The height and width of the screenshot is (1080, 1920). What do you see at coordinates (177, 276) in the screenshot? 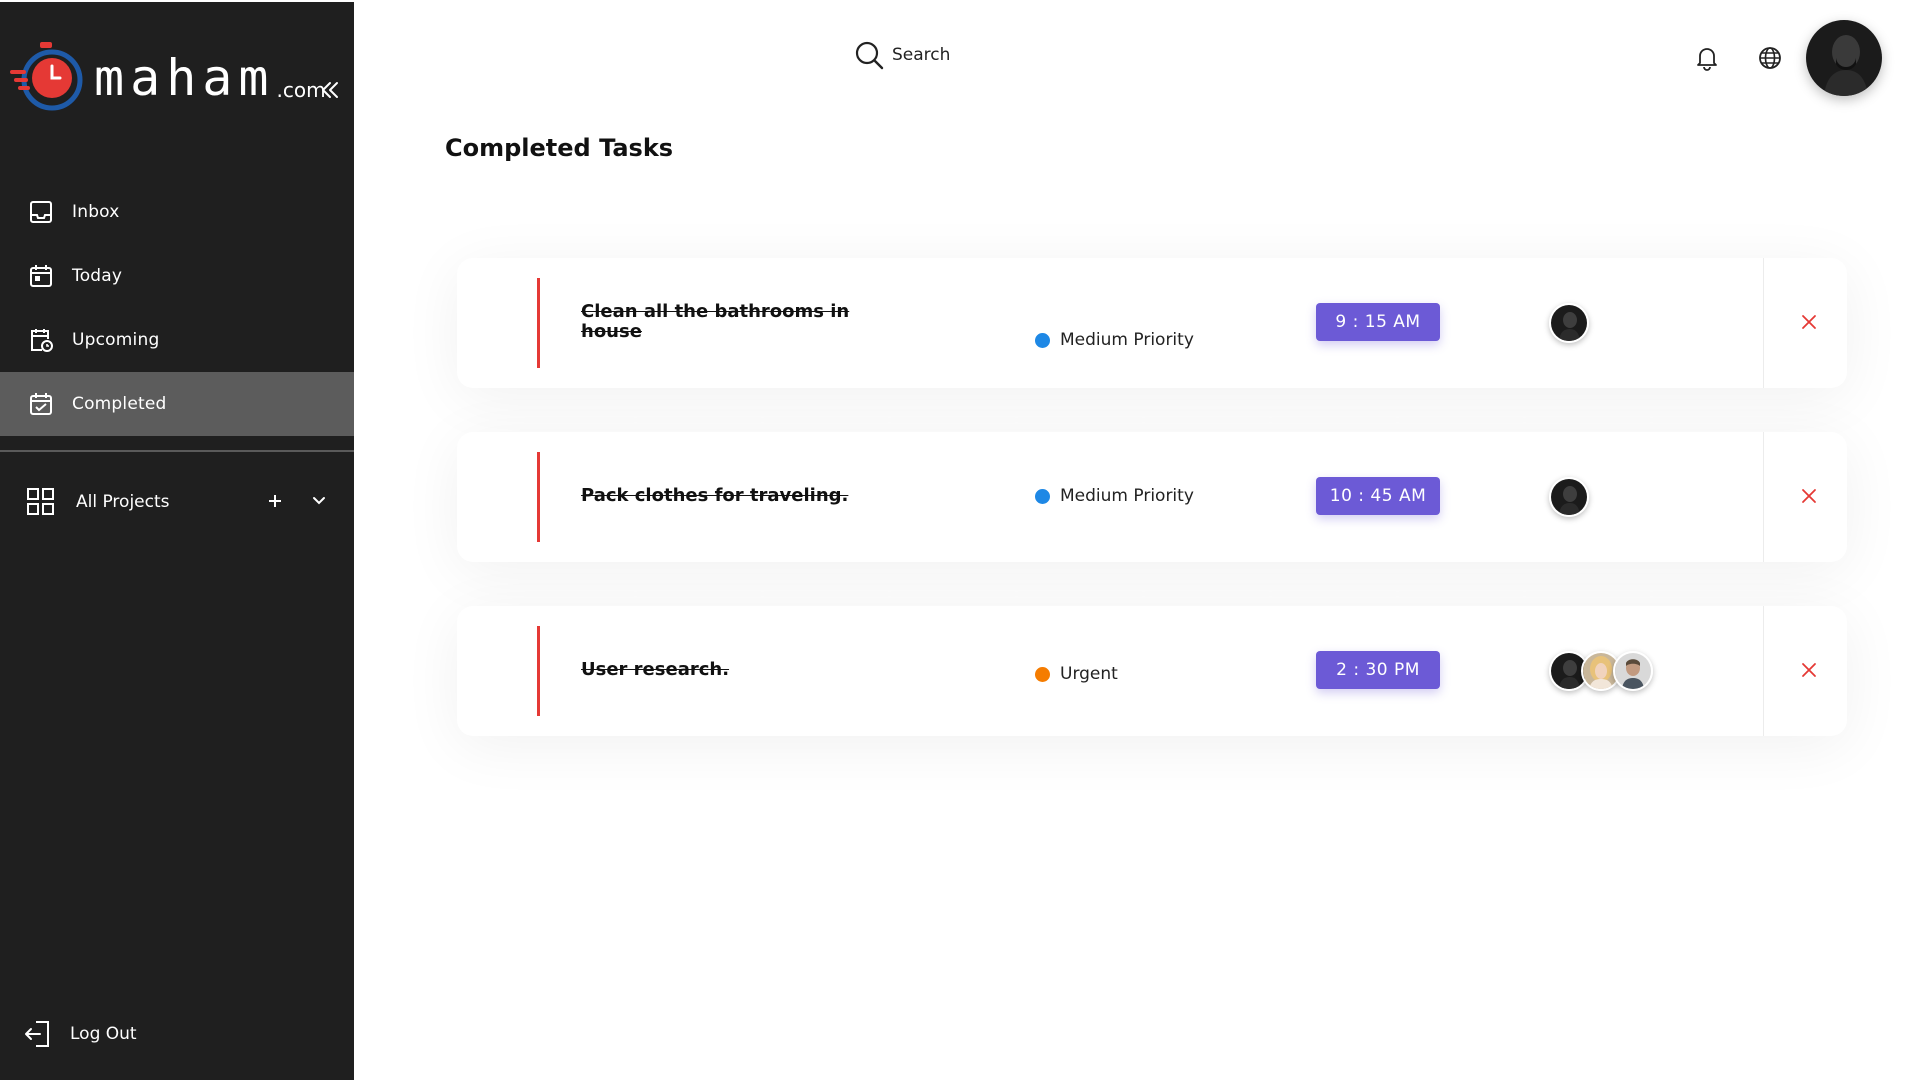
I see `sidebar-item-today: Today` at bounding box center [177, 276].